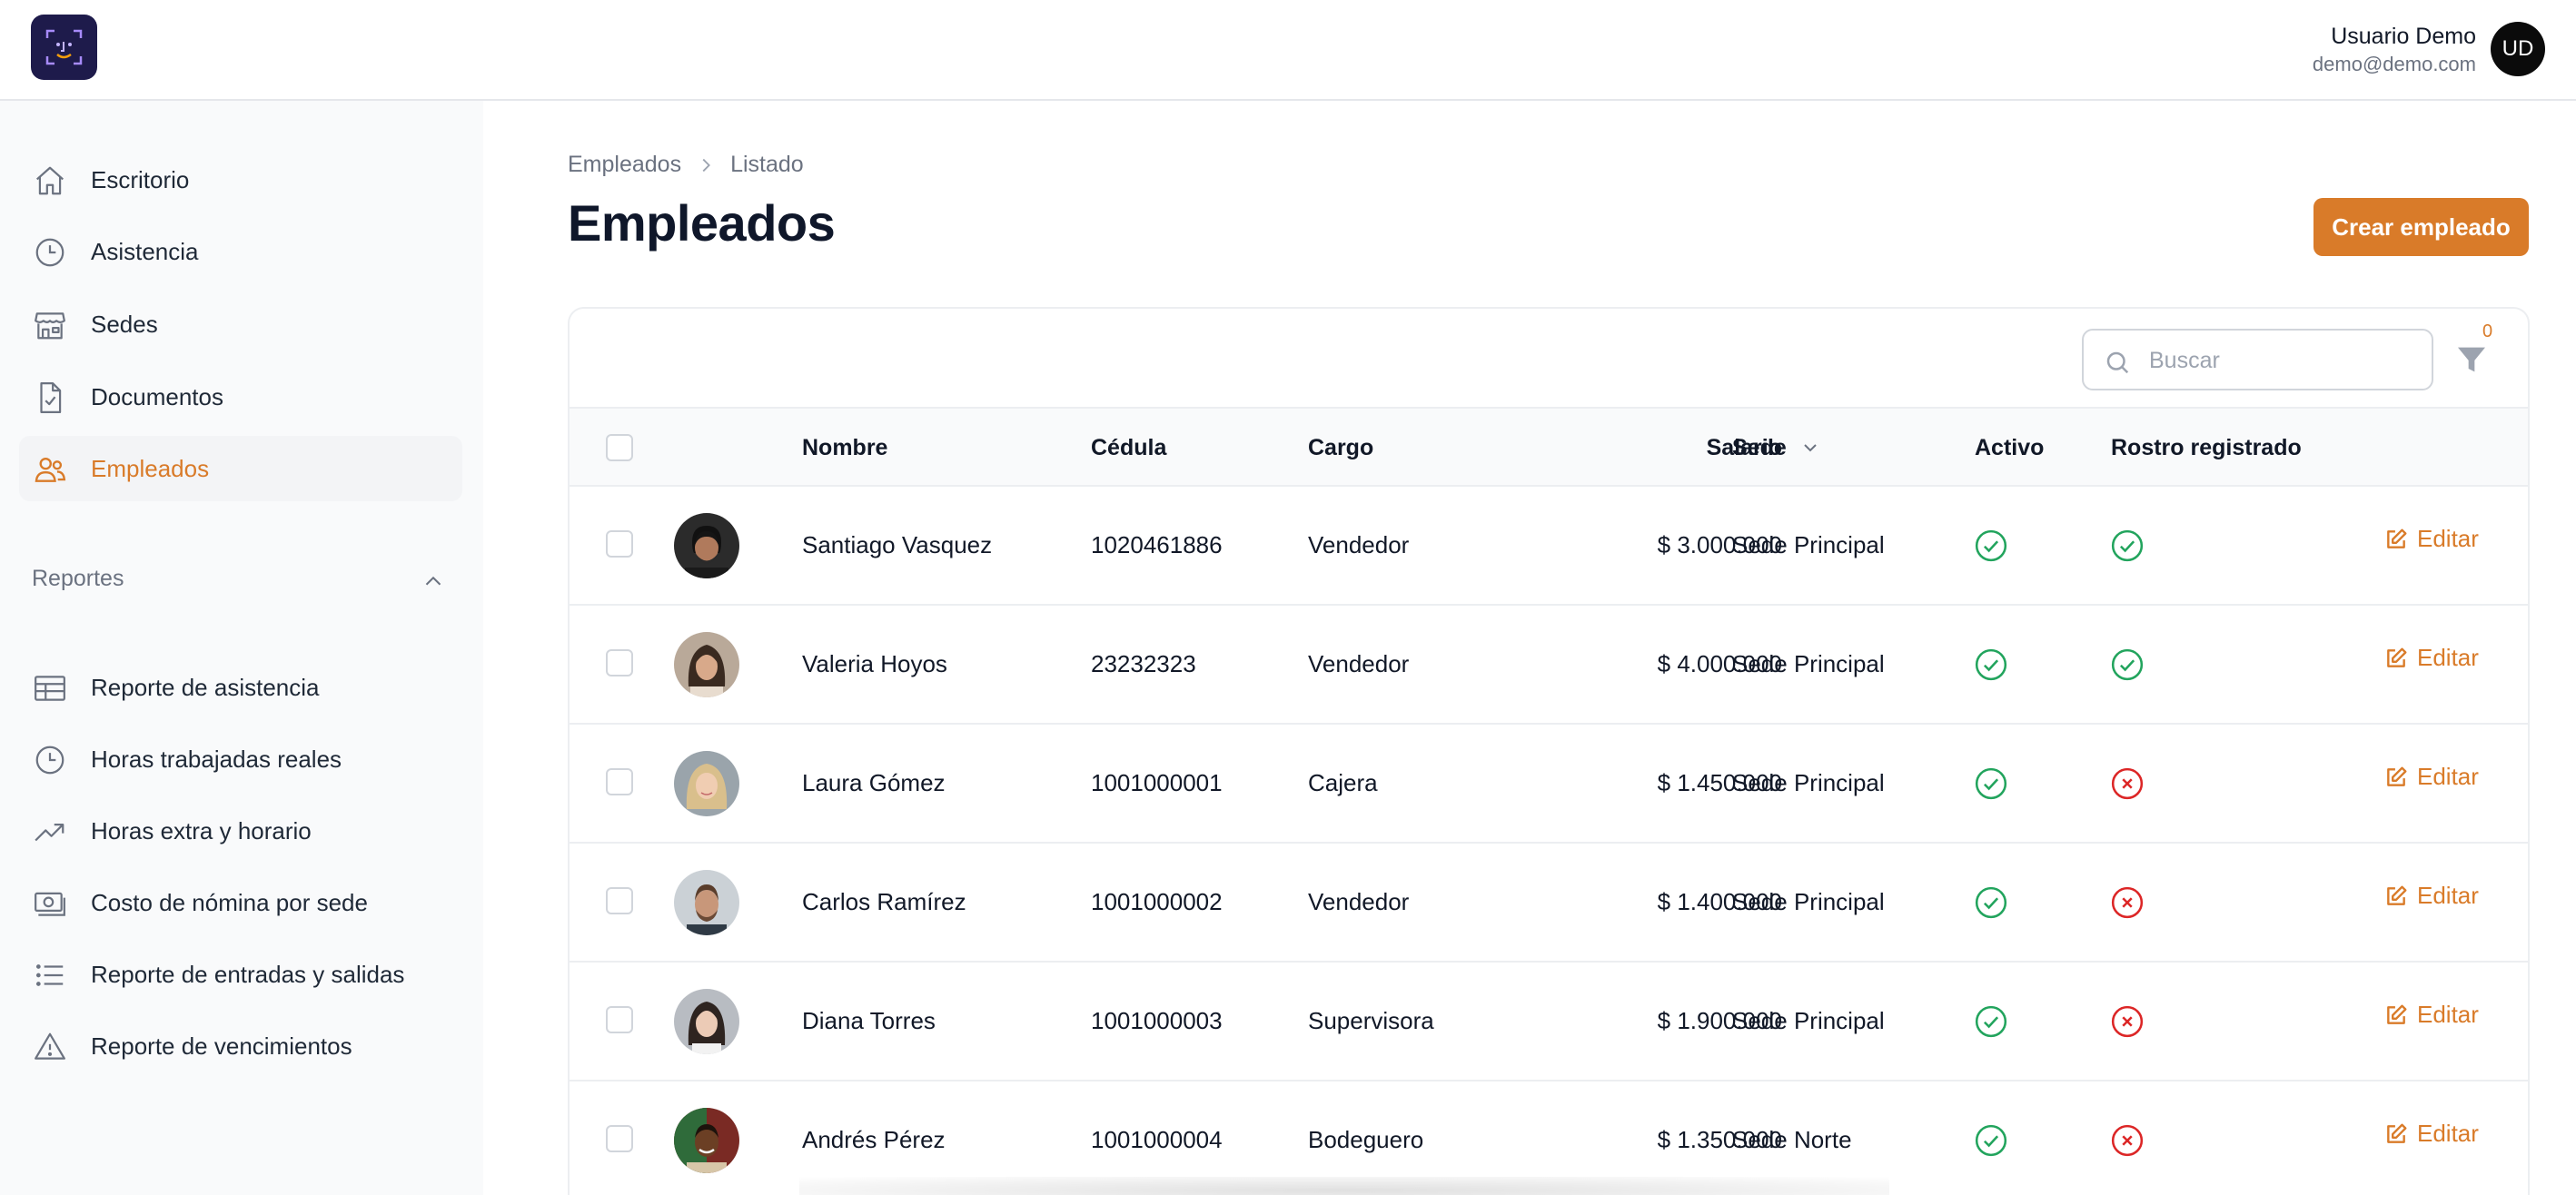  I want to click on sidebar-item-entradas-salidas: Reporte de entradas y salidas, so click(240, 974).